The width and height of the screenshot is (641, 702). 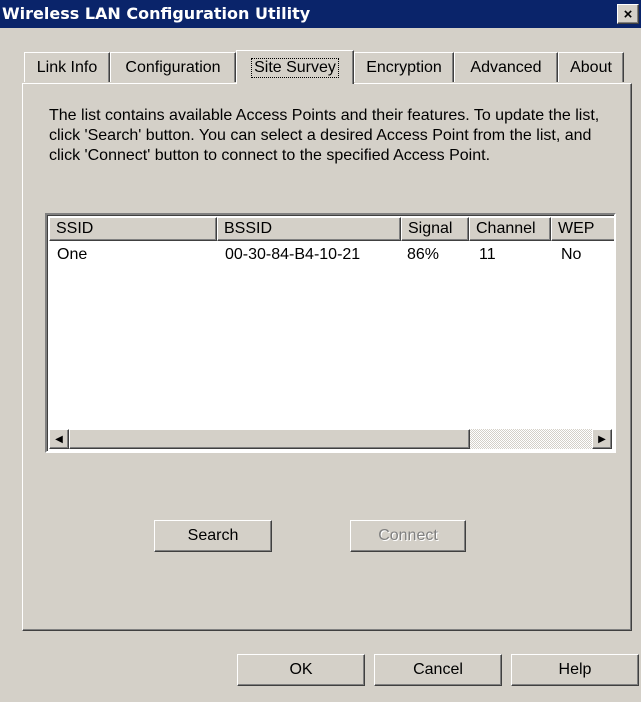 What do you see at coordinates (72, 254) in the screenshot?
I see `cell-ssid: One` at bounding box center [72, 254].